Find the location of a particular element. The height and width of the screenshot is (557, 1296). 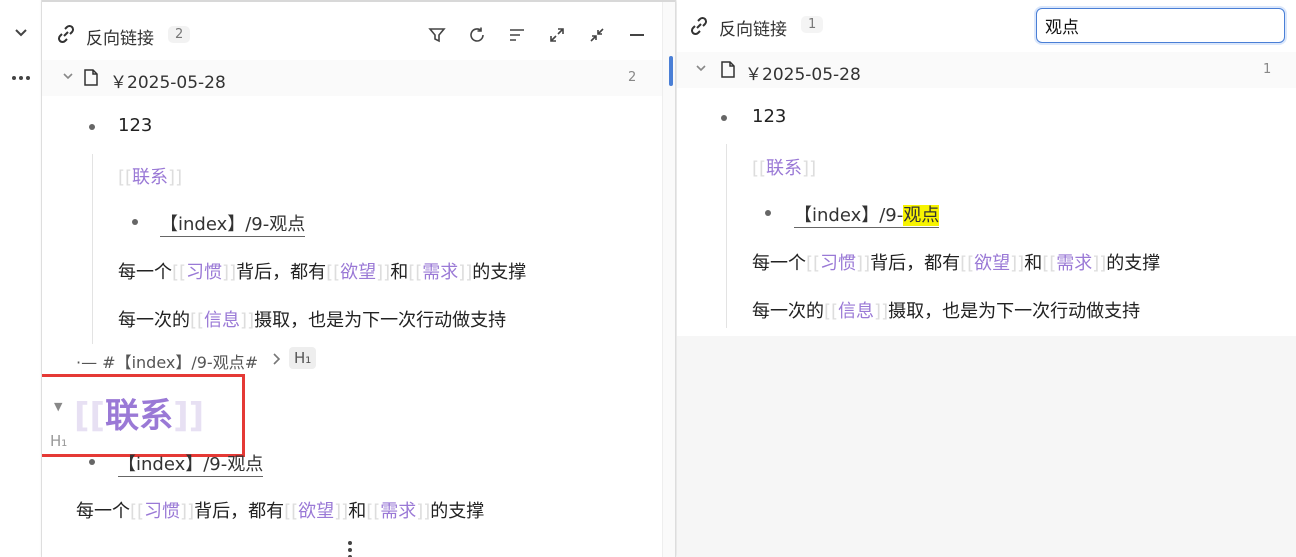

search-highlight: 观点 is located at coordinates (921, 215).